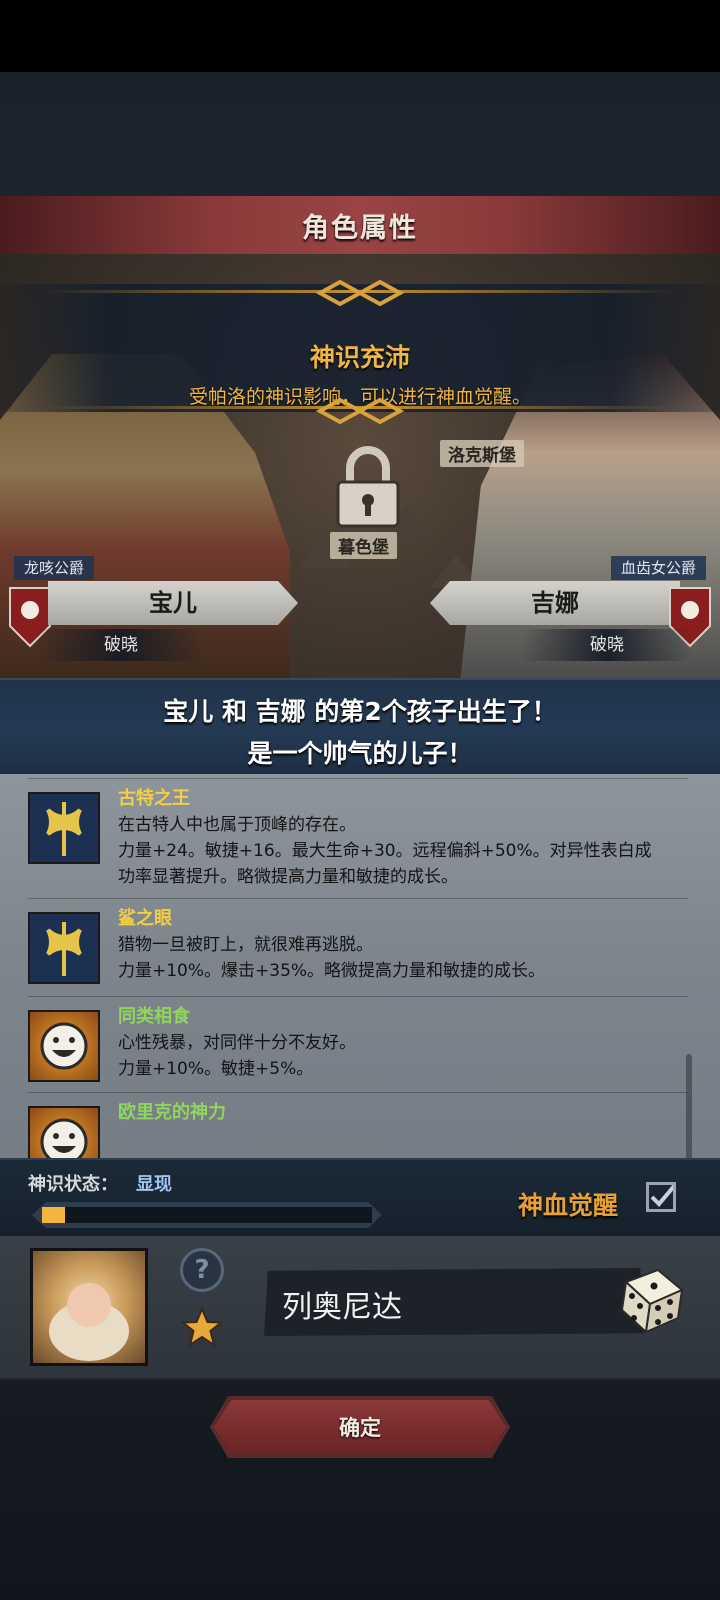 The height and width of the screenshot is (1600, 720). I want to click on trait-name: 鲨之眼, so click(145, 918).